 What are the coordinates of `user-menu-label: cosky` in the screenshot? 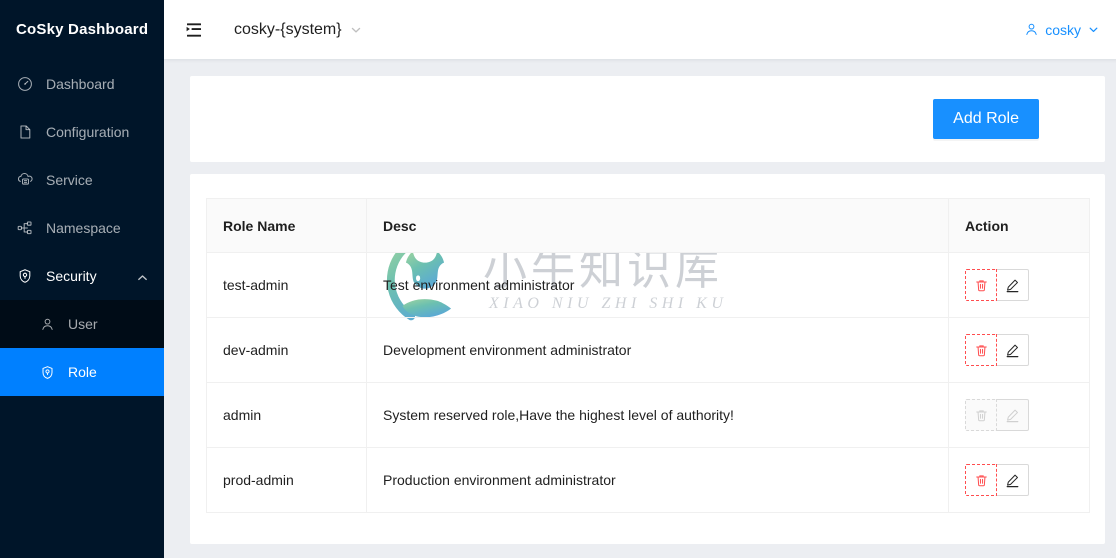 It's located at (1063, 29).